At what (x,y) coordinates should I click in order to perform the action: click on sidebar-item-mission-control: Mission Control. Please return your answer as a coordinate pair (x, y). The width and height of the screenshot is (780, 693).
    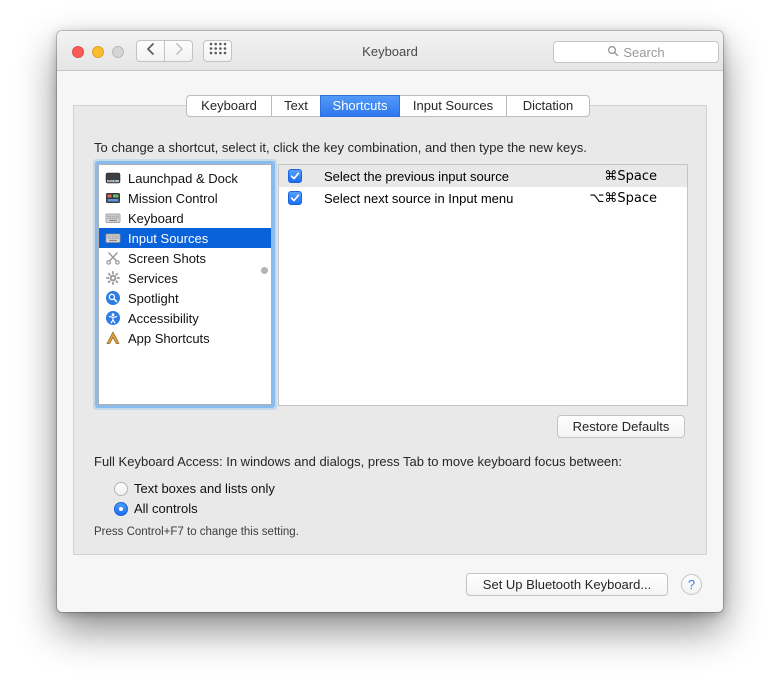
    Looking at the image, I should click on (185, 198).